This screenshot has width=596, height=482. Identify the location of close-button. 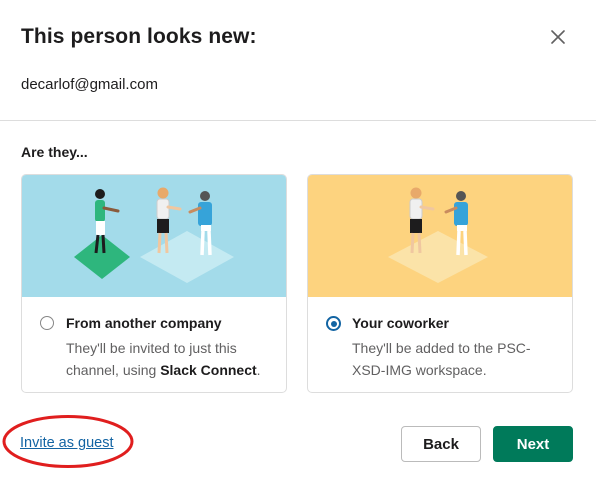
(558, 37).